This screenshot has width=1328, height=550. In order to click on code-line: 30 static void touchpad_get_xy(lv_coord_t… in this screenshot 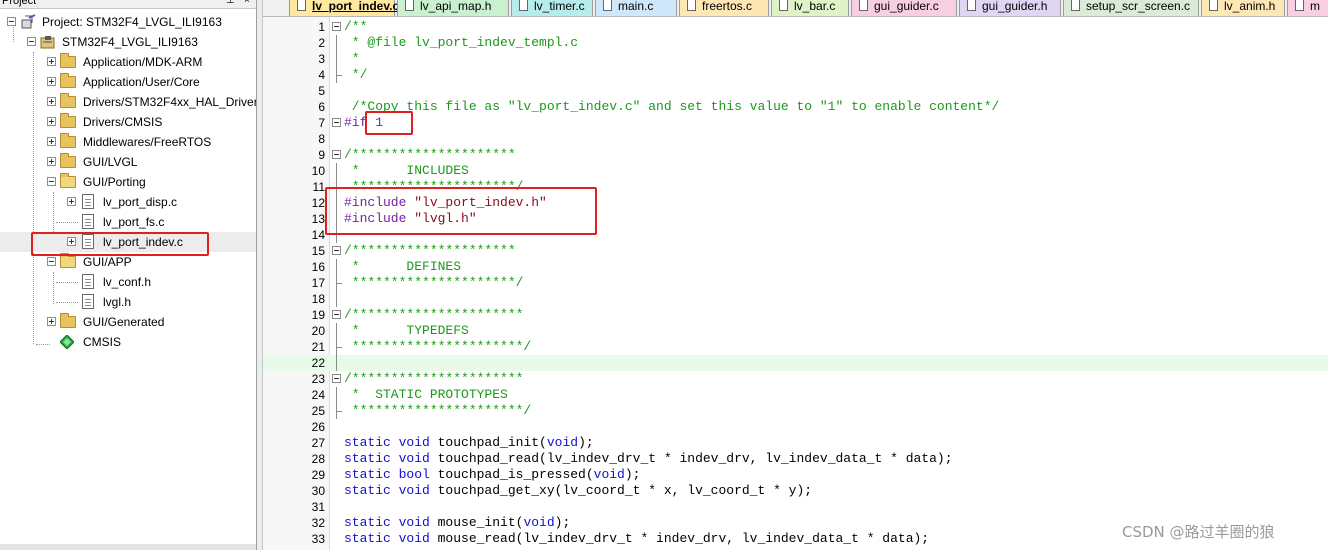, I will do `click(795, 491)`.